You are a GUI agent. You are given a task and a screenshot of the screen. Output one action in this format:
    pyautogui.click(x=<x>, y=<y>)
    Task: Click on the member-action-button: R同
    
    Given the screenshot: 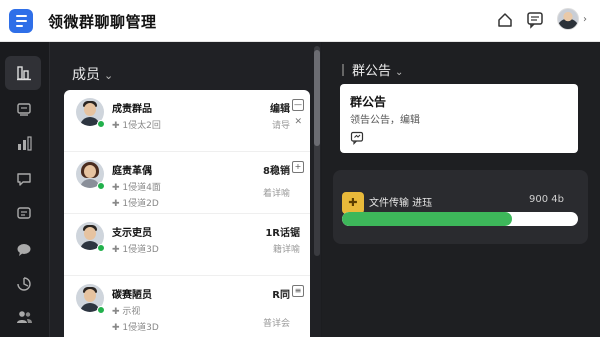 What is the action you would take?
    pyautogui.click(x=281, y=293)
    